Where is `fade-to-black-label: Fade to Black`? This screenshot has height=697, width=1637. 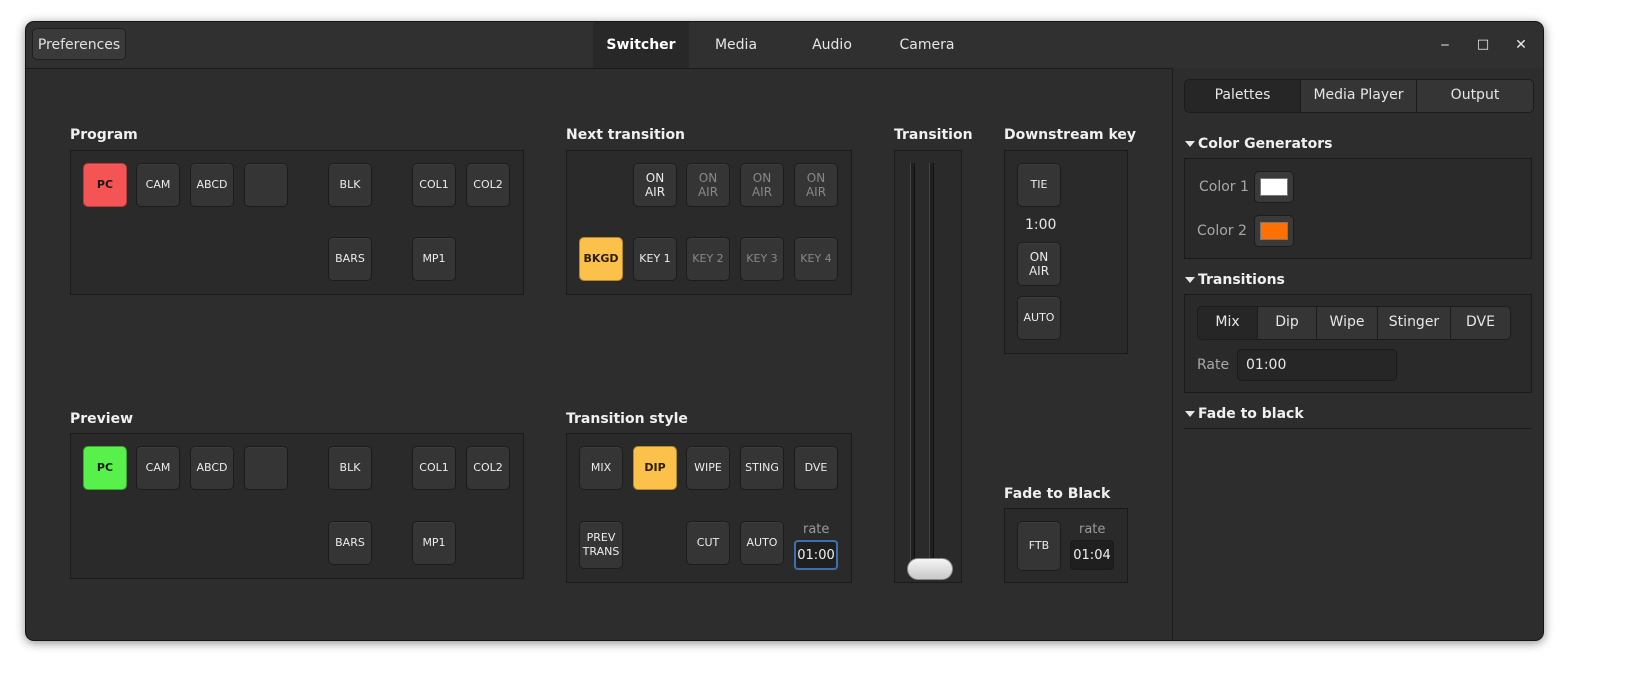
fade-to-black-label: Fade to Black is located at coordinates (1057, 494).